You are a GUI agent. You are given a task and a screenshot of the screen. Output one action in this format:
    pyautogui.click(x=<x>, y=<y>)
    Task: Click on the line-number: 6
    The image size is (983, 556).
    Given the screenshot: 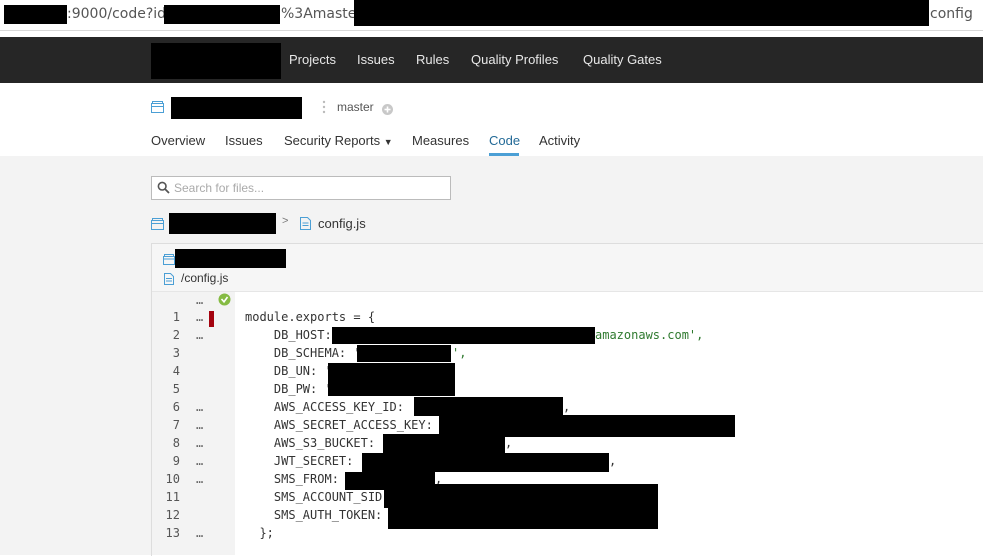 What is the action you would take?
    pyautogui.click(x=166, y=407)
    